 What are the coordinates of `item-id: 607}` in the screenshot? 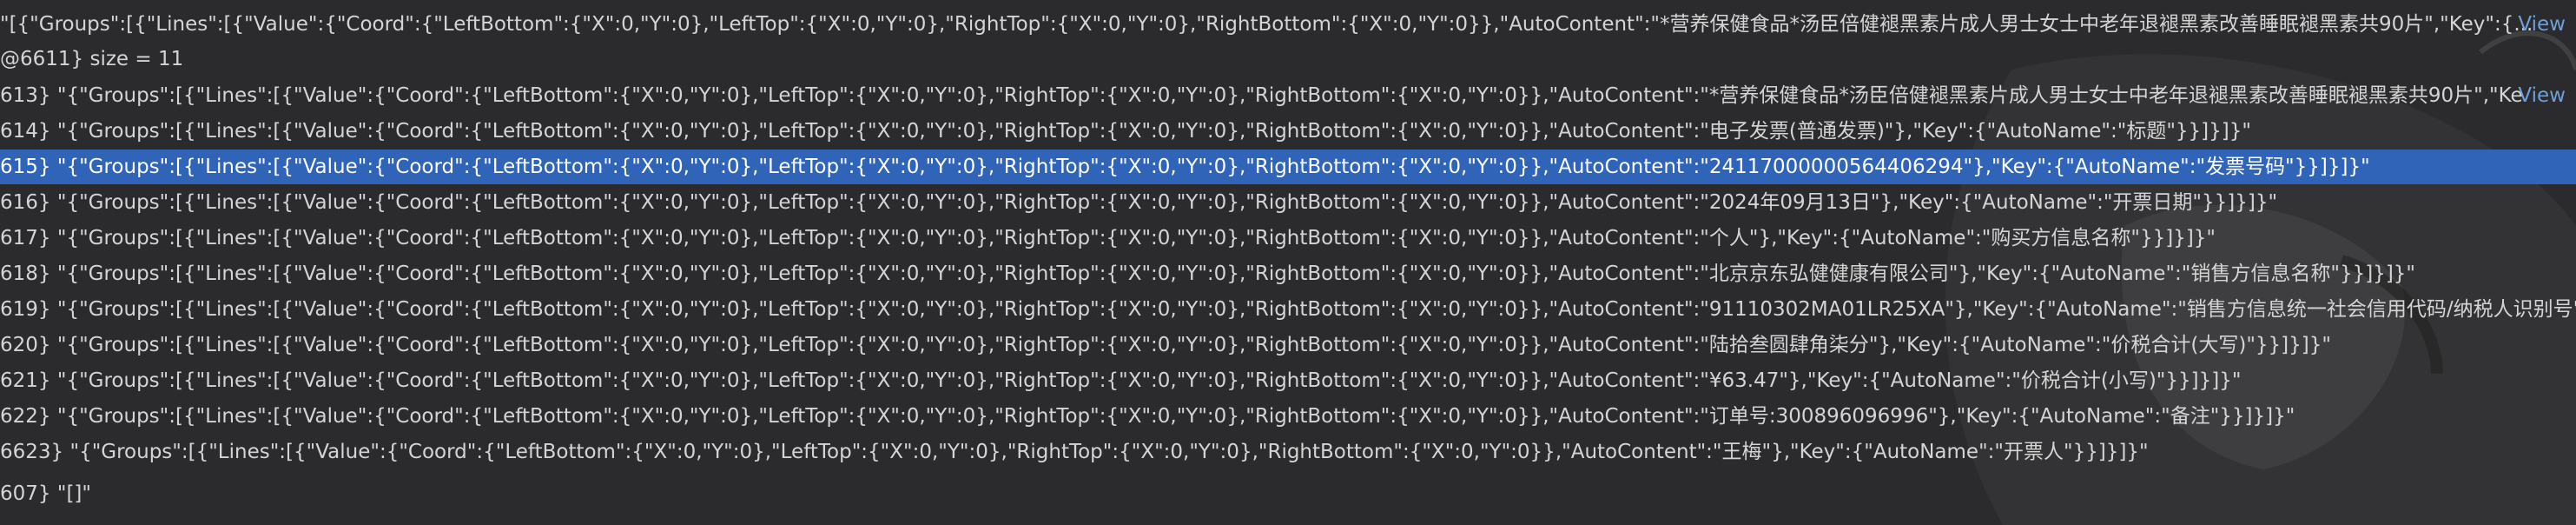 It's located at (28, 493).